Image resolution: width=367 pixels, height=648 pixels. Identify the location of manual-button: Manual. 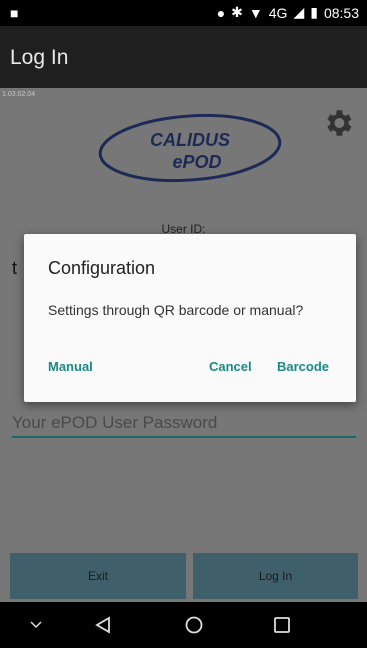
(70, 366).